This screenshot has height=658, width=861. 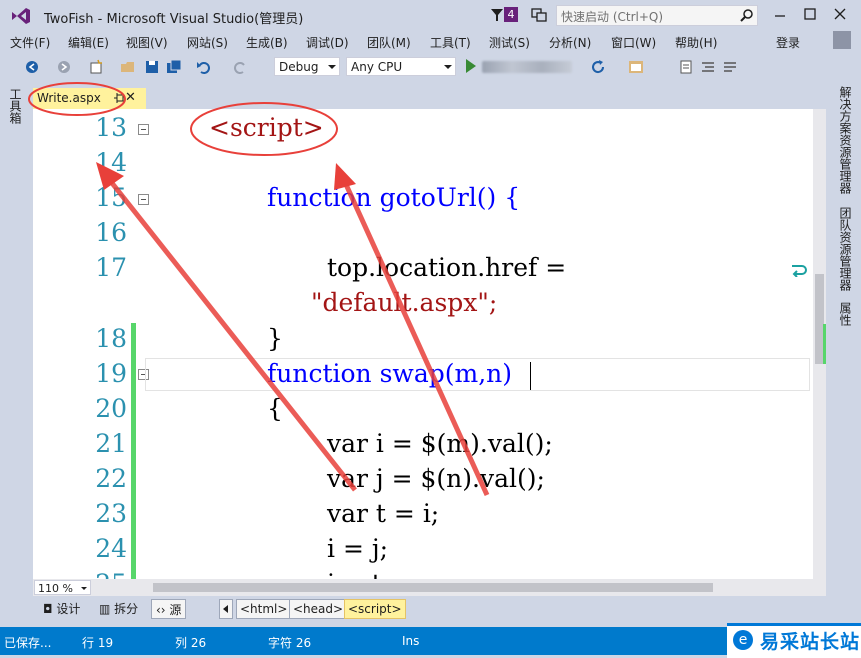 What do you see at coordinates (111, 267) in the screenshot?
I see `line-number: 17` at bounding box center [111, 267].